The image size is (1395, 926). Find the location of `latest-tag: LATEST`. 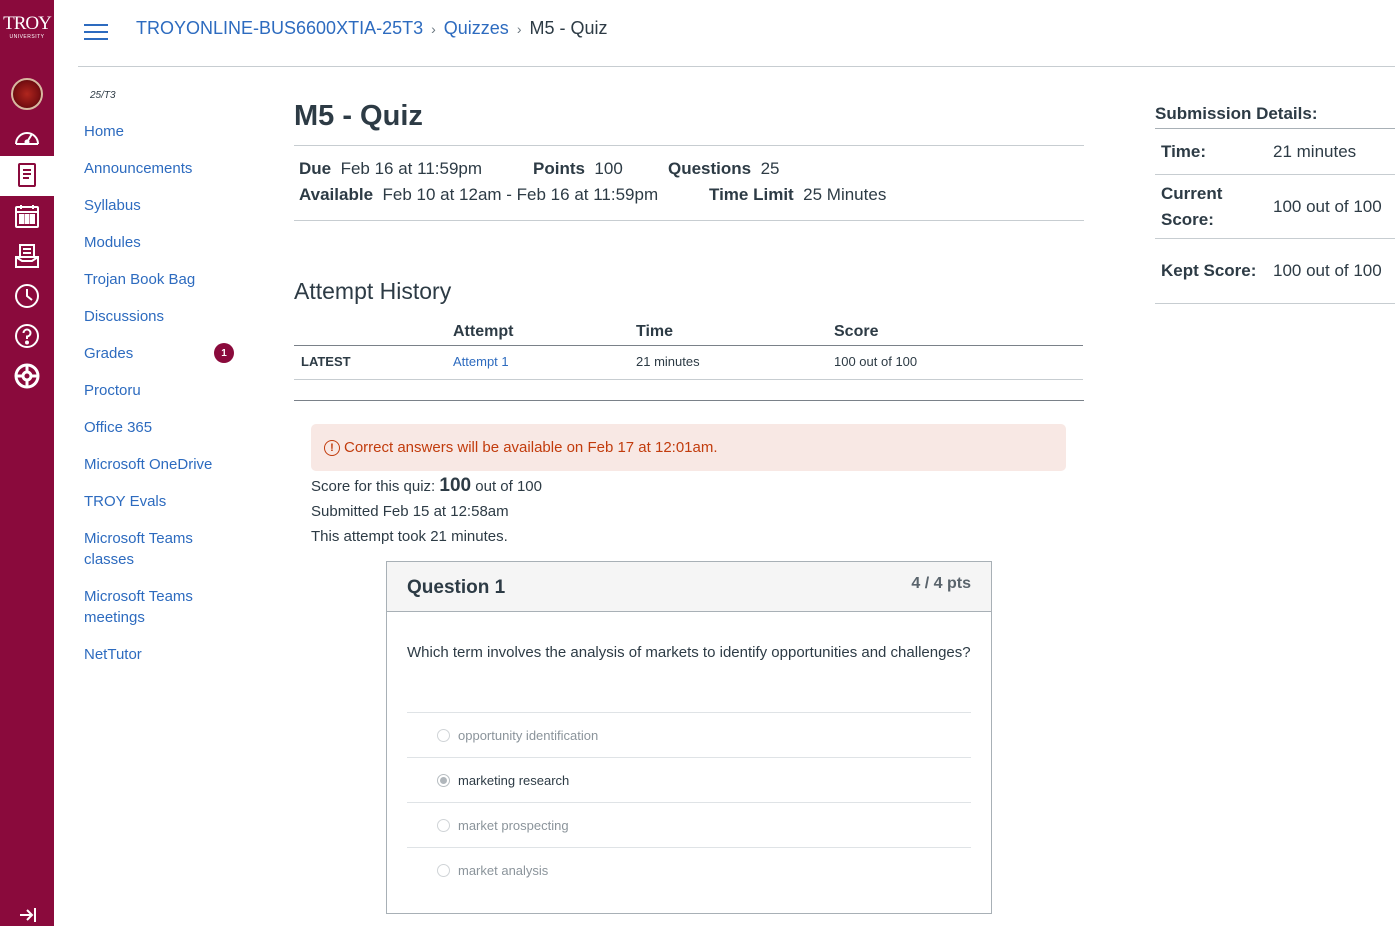

latest-tag: LATEST is located at coordinates (373, 362).